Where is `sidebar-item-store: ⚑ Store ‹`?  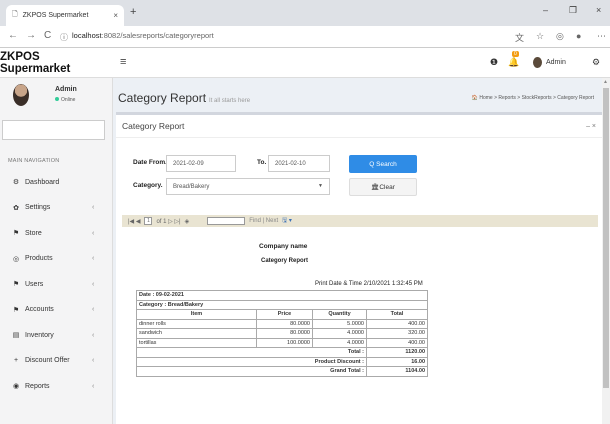
sidebar-item-store: ⚑ Store ‹ is located at coordinates (56, 233).